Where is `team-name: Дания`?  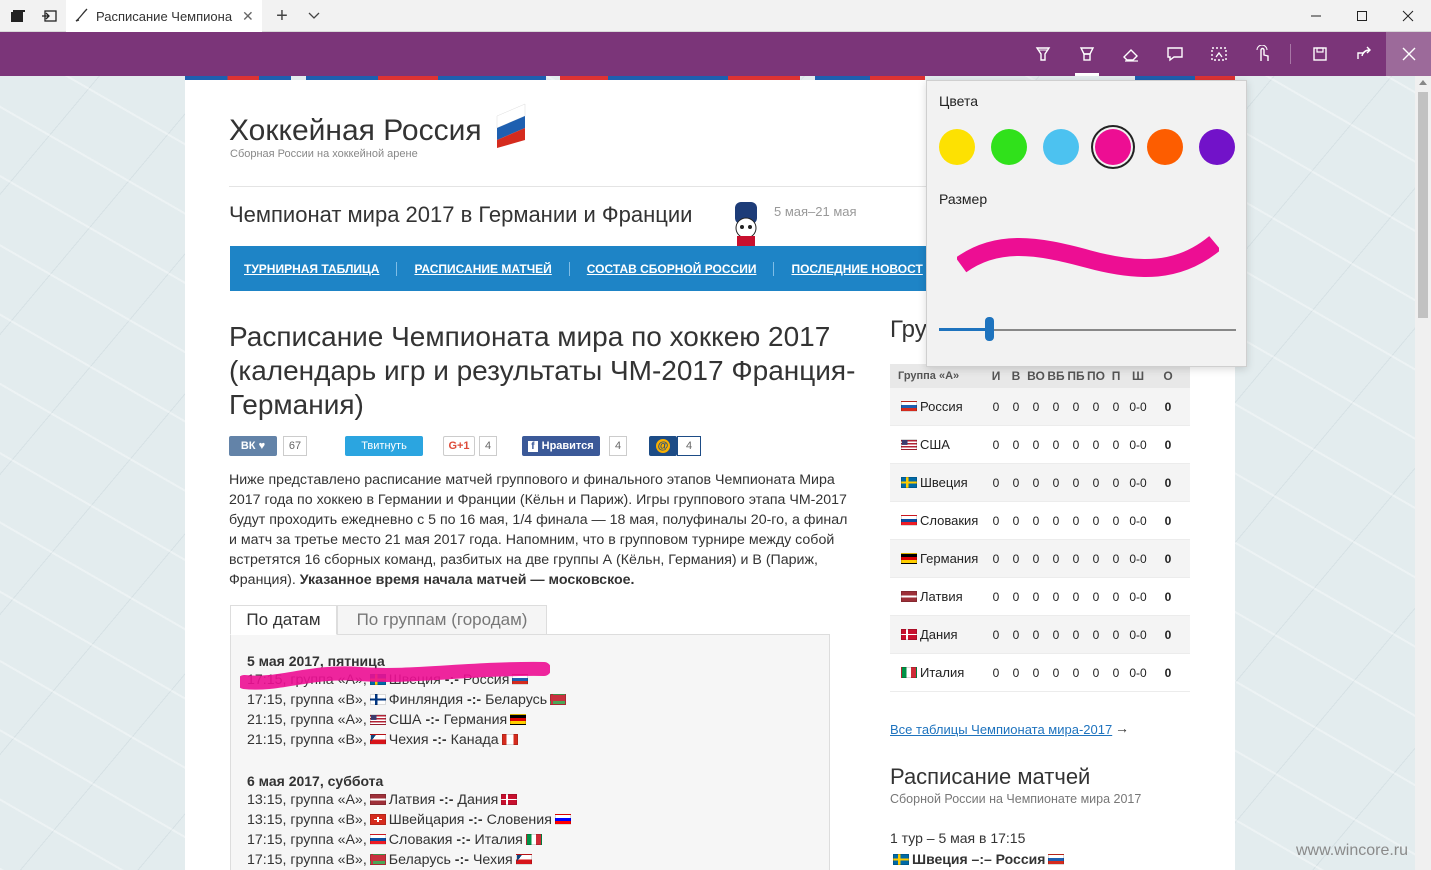 team-name: Дания is located at coordinates (939, 634).